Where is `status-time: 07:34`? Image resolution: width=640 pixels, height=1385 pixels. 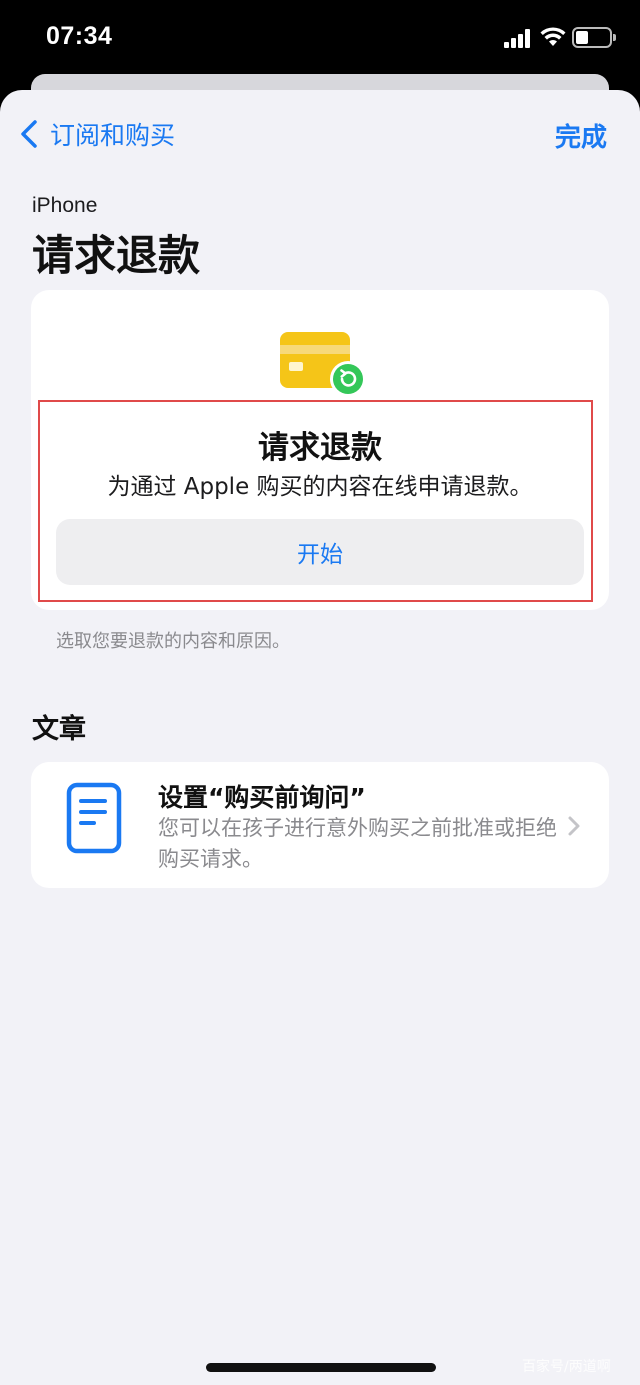
status-time: 07:34 is located at coordinates (79, 36).